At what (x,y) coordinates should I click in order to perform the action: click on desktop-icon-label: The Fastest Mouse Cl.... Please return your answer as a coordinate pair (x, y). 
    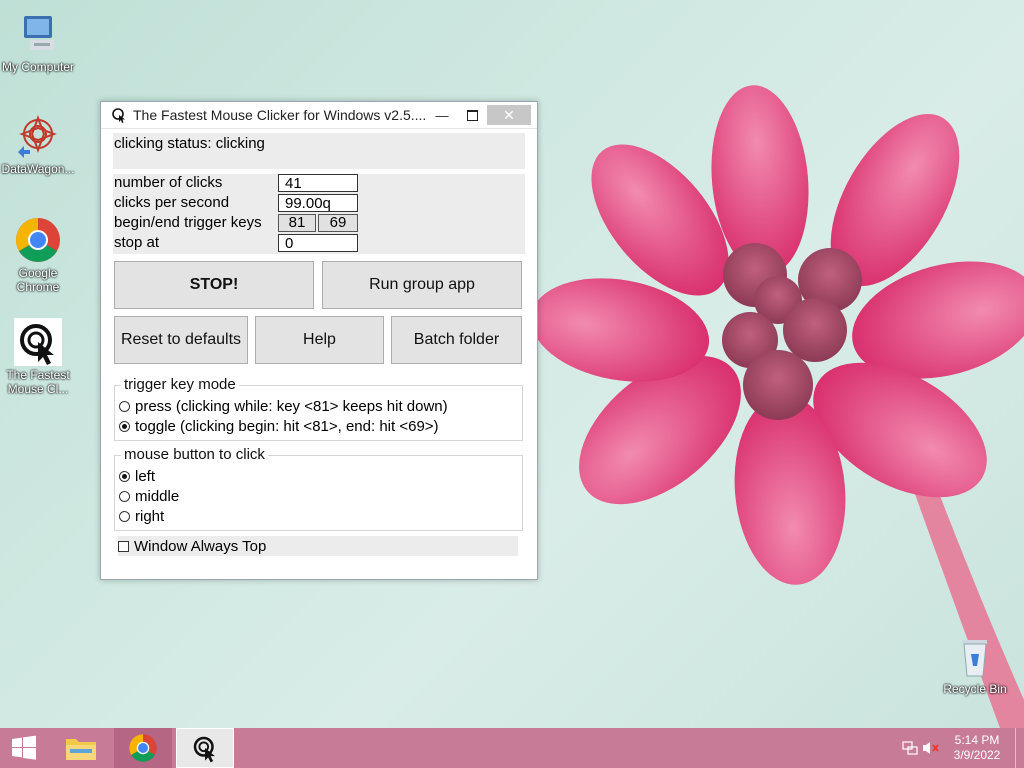
    Looking at the image, I should click on (38, 382).